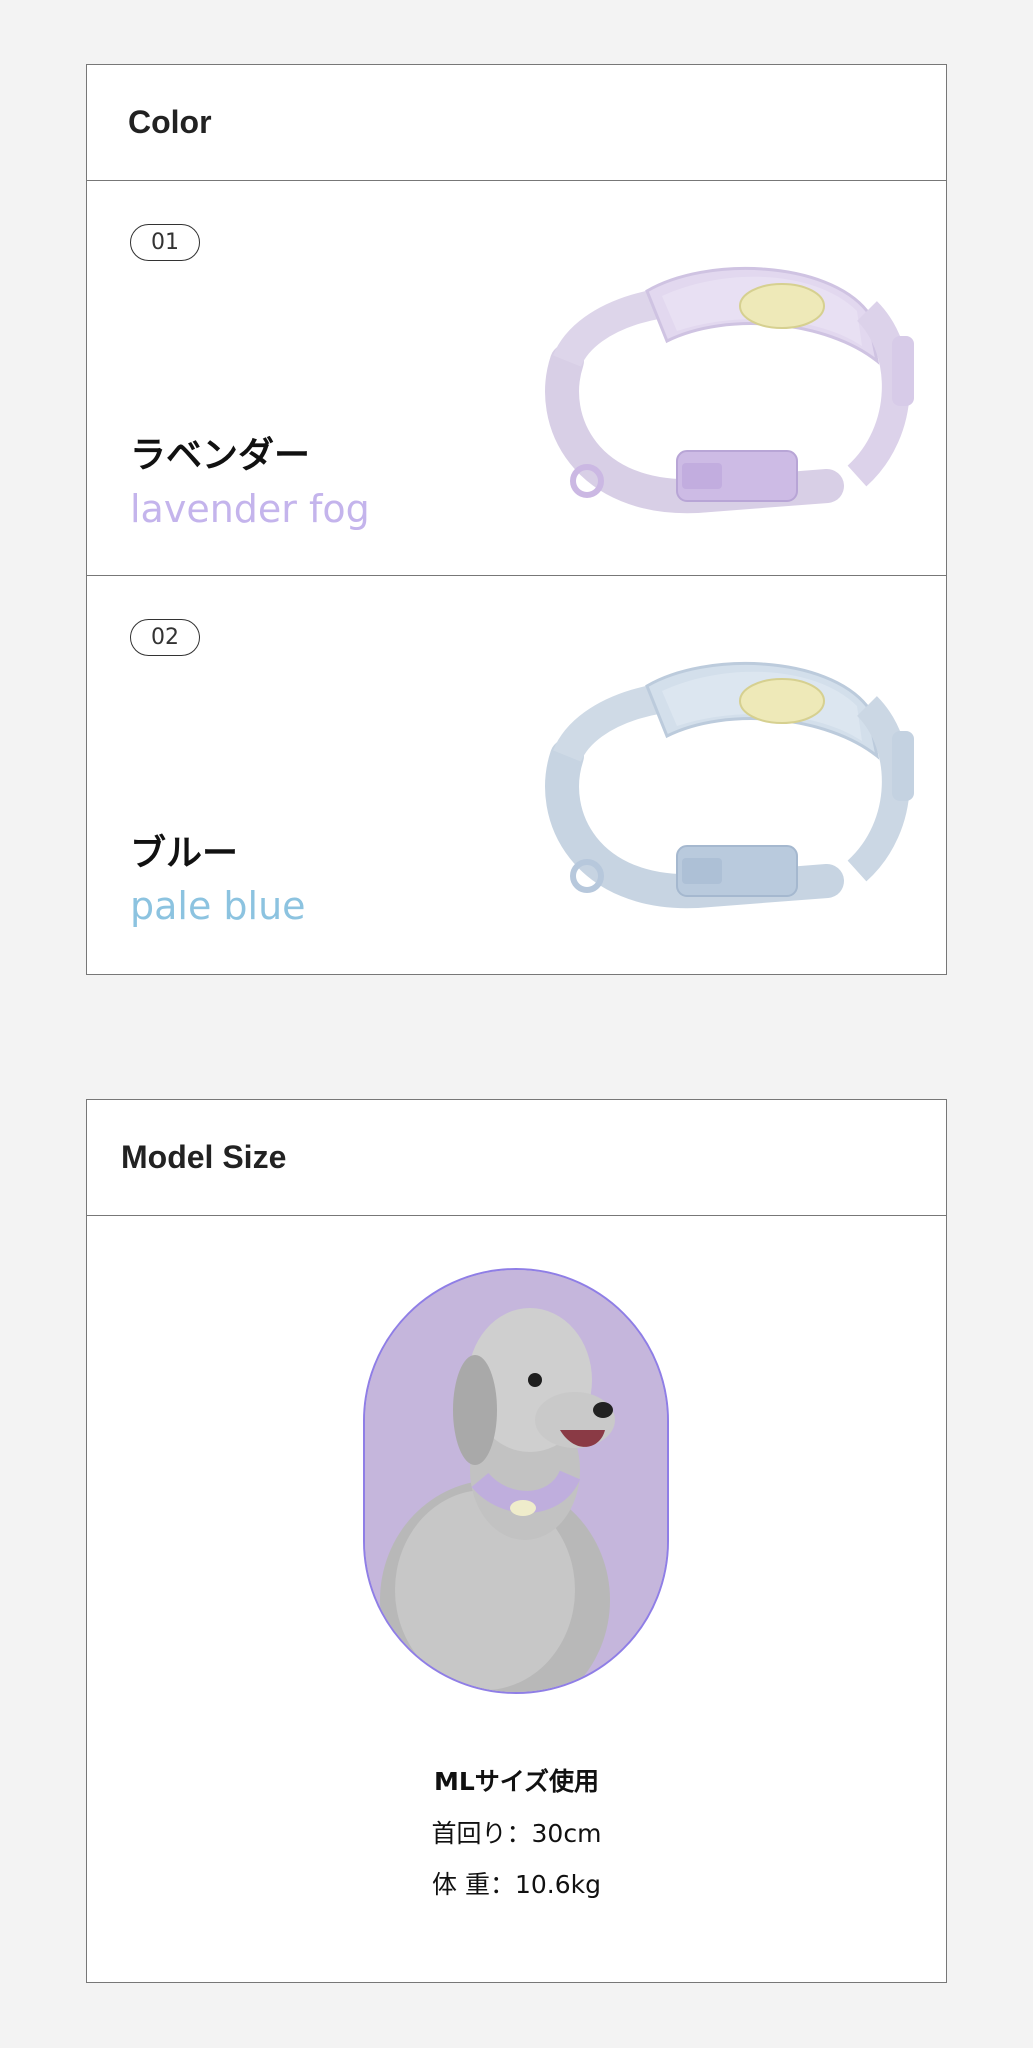  What do you see at coordinates (204, 1157) in the screenshot?
I see `model-size-title: Model Size` at bounding box center [204, 1157].